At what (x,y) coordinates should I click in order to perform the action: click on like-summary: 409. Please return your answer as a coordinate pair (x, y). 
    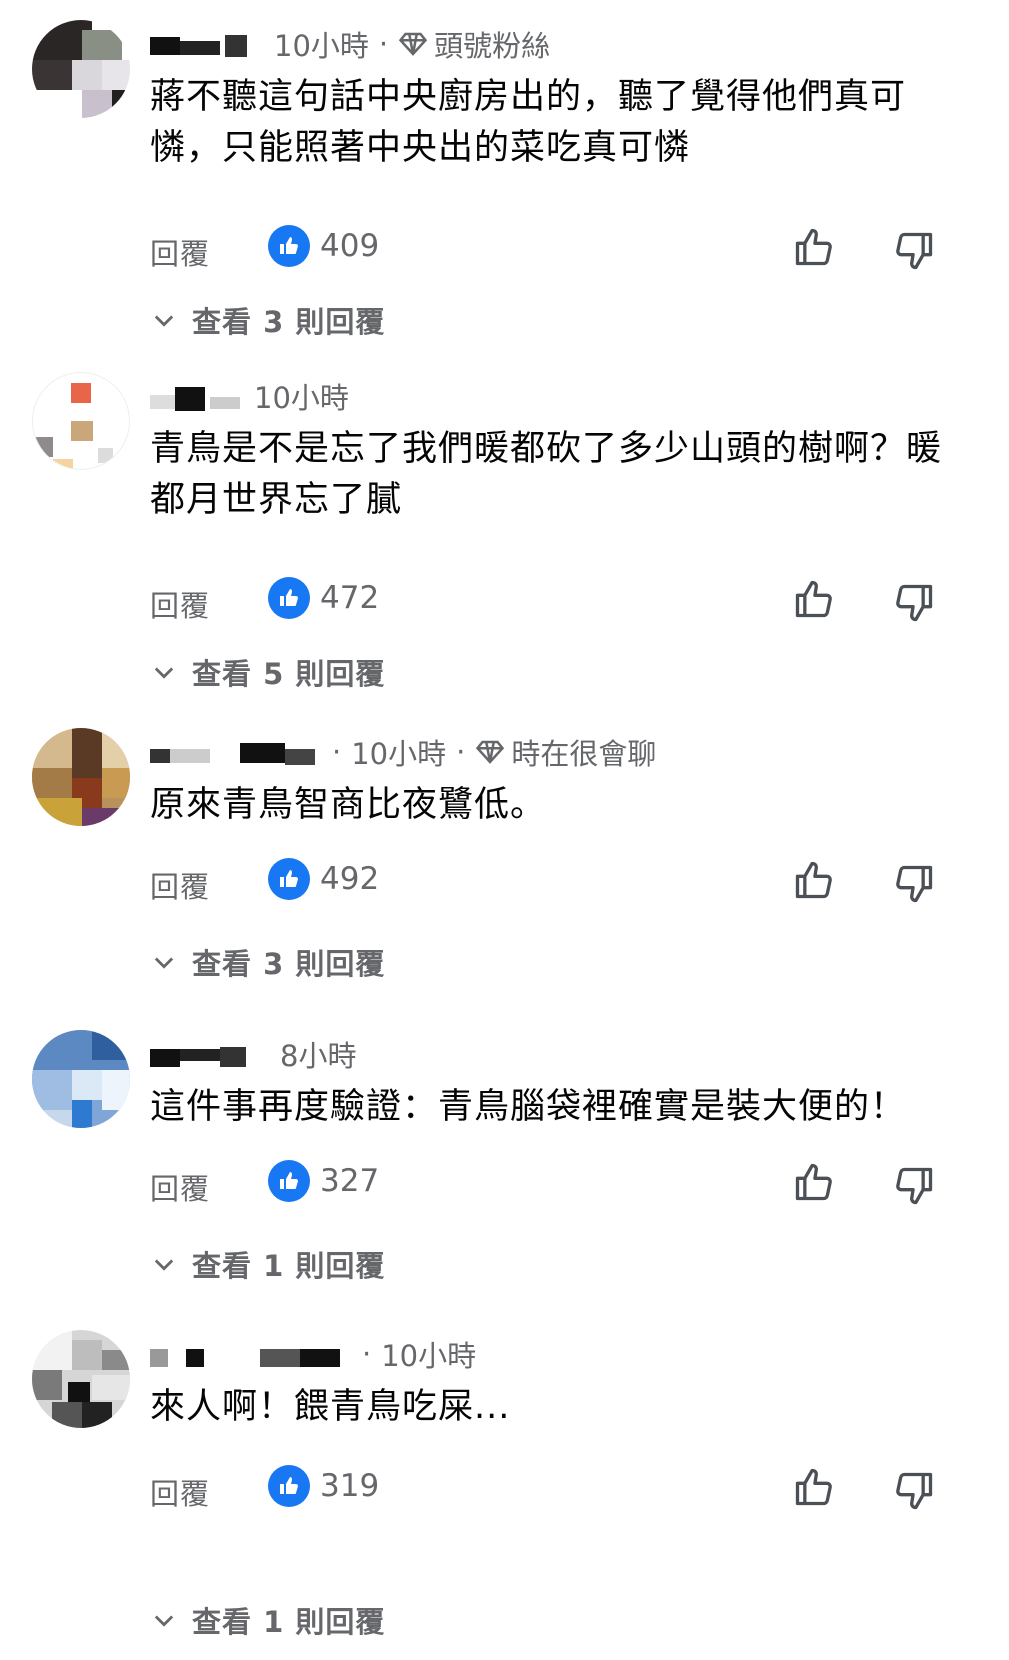
    Looking at the image, I should click on (323, 246).